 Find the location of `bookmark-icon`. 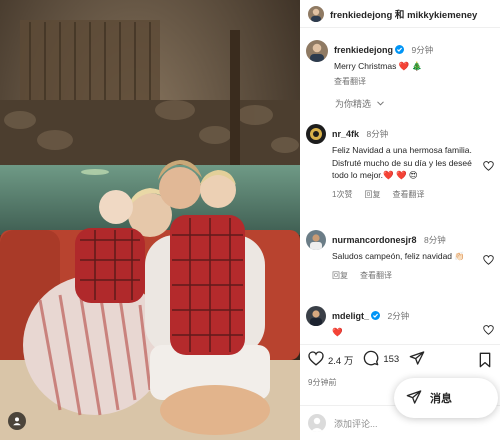

bookmark-icon is located at coordinates (485, 362).